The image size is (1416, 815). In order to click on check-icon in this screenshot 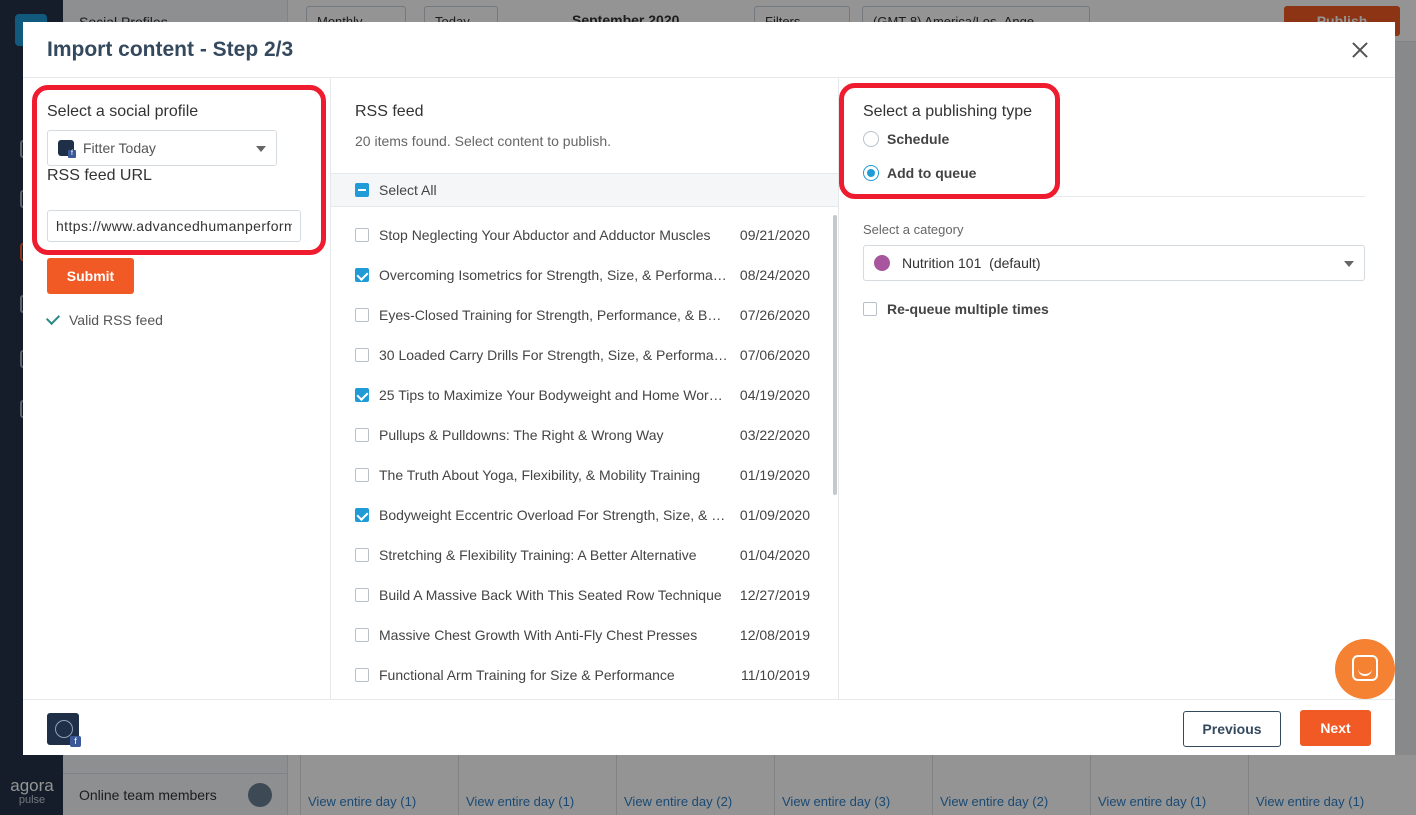, I will do `click(53, 318)`.